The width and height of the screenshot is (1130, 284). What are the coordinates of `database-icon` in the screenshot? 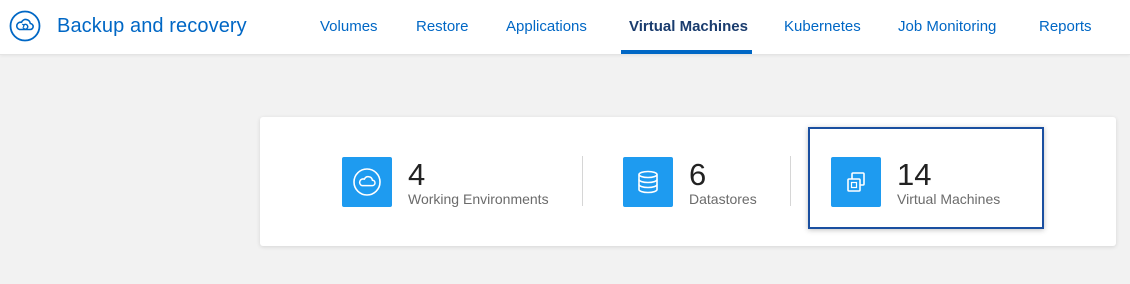 It's located at (648, 182).